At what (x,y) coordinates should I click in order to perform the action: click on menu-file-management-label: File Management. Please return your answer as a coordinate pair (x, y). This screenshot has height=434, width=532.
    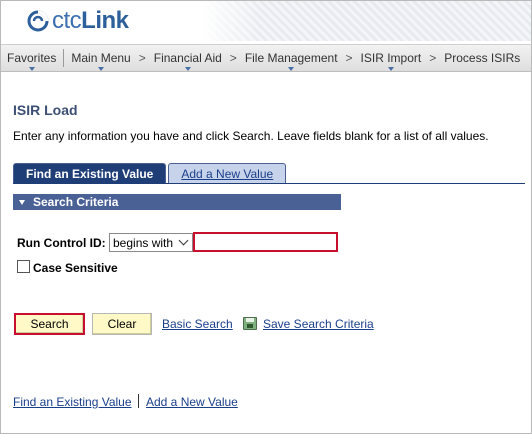
    Looking at the image, I should click on (291, 58).